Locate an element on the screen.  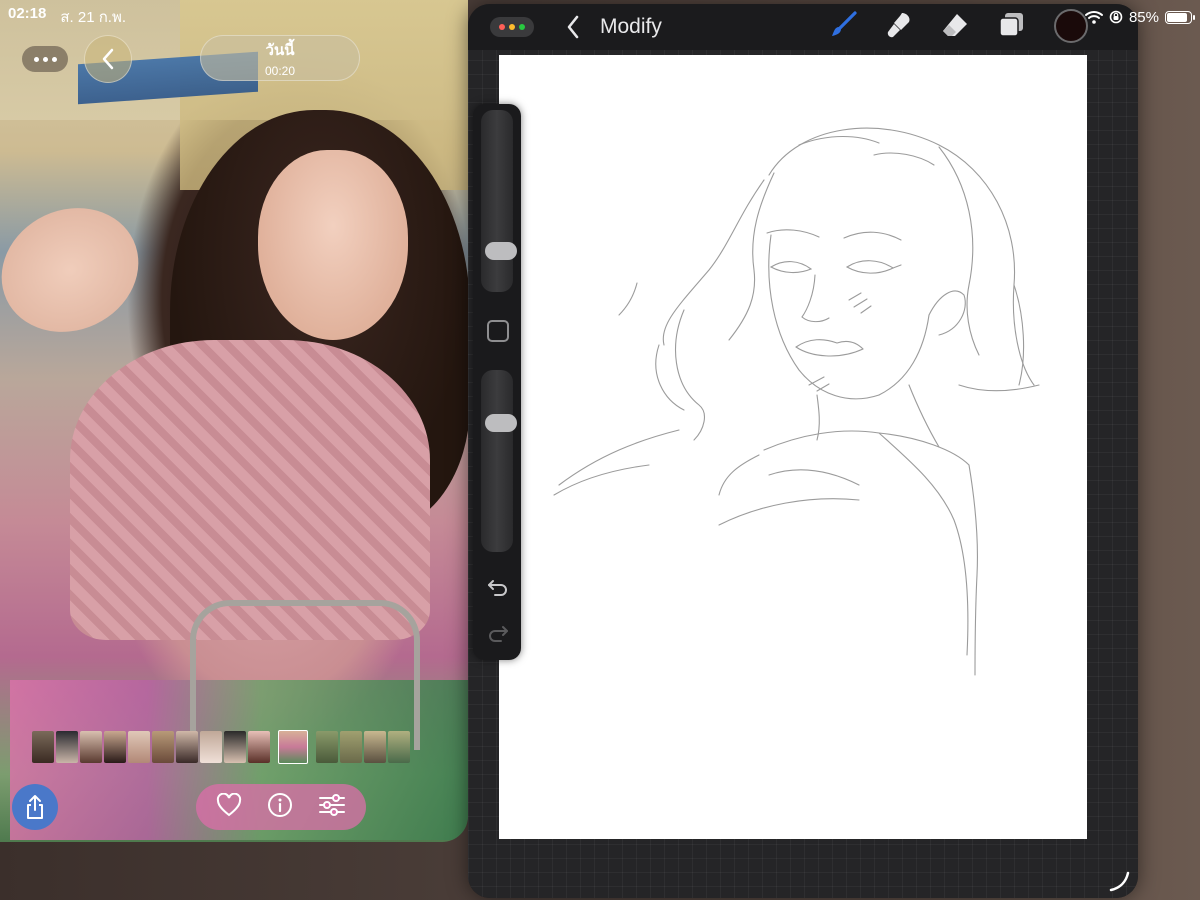
info-button is located at coordinates (280, 807).